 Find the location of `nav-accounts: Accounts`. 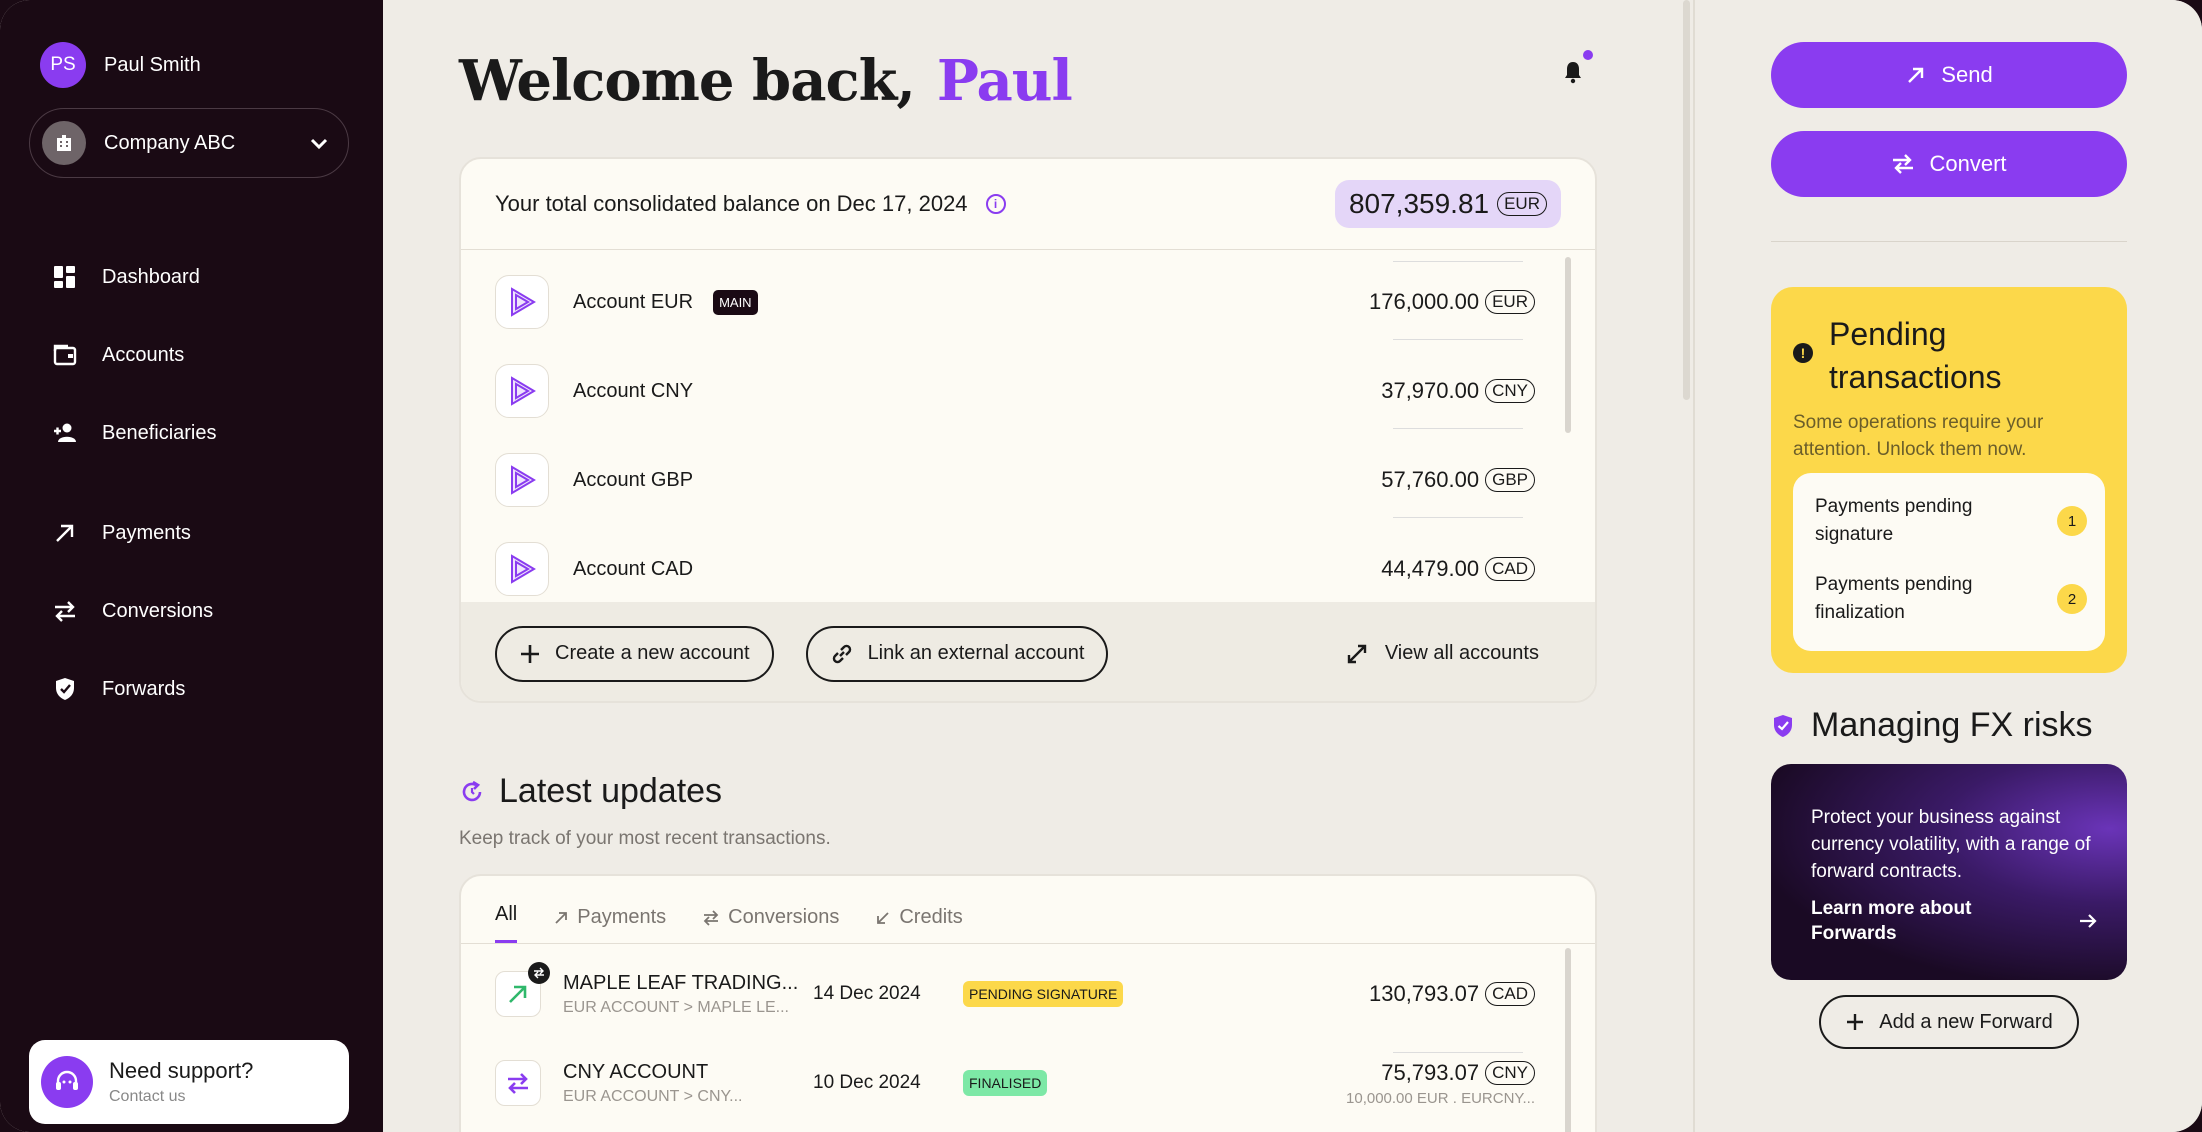

nav-accounts: Accounts is located at coordinates (118, 355).